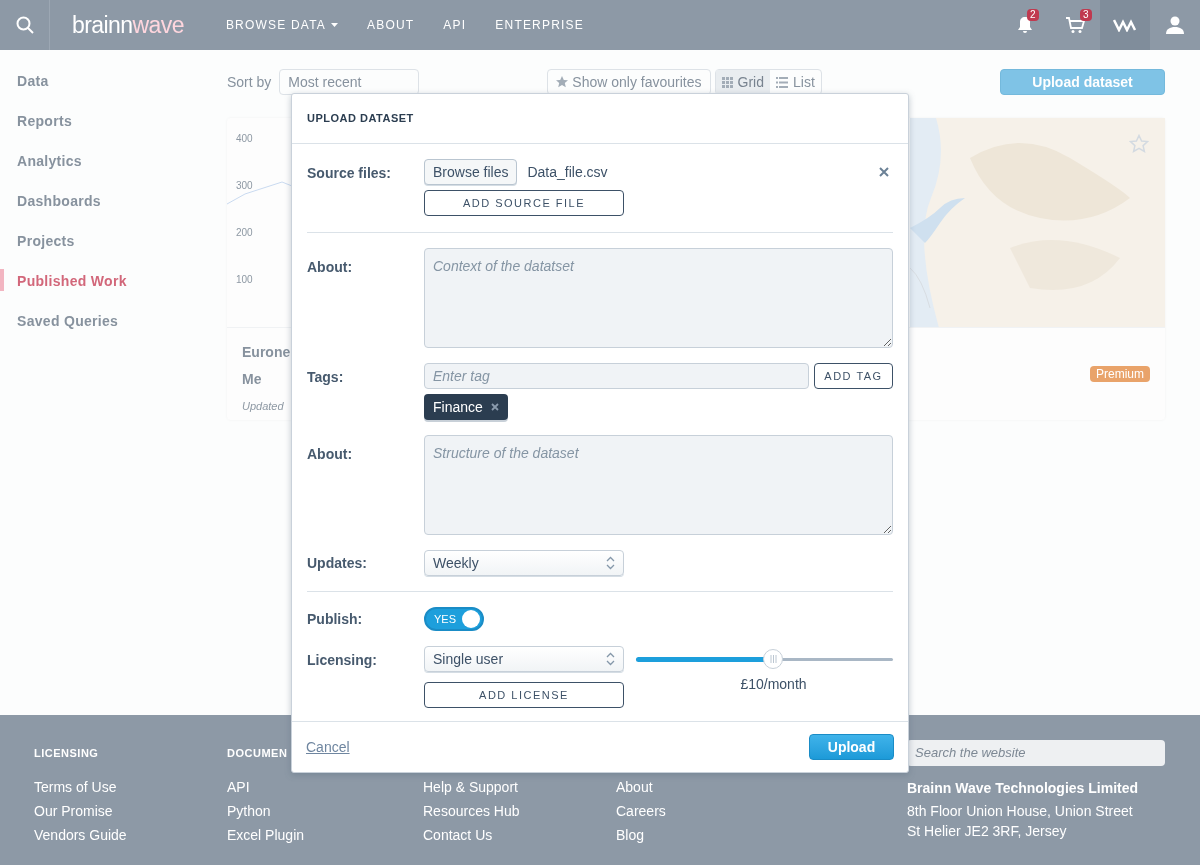  Describe the element at coordinates (263, 406) in the screenshot. I see `updated-text: Updated` at that location.